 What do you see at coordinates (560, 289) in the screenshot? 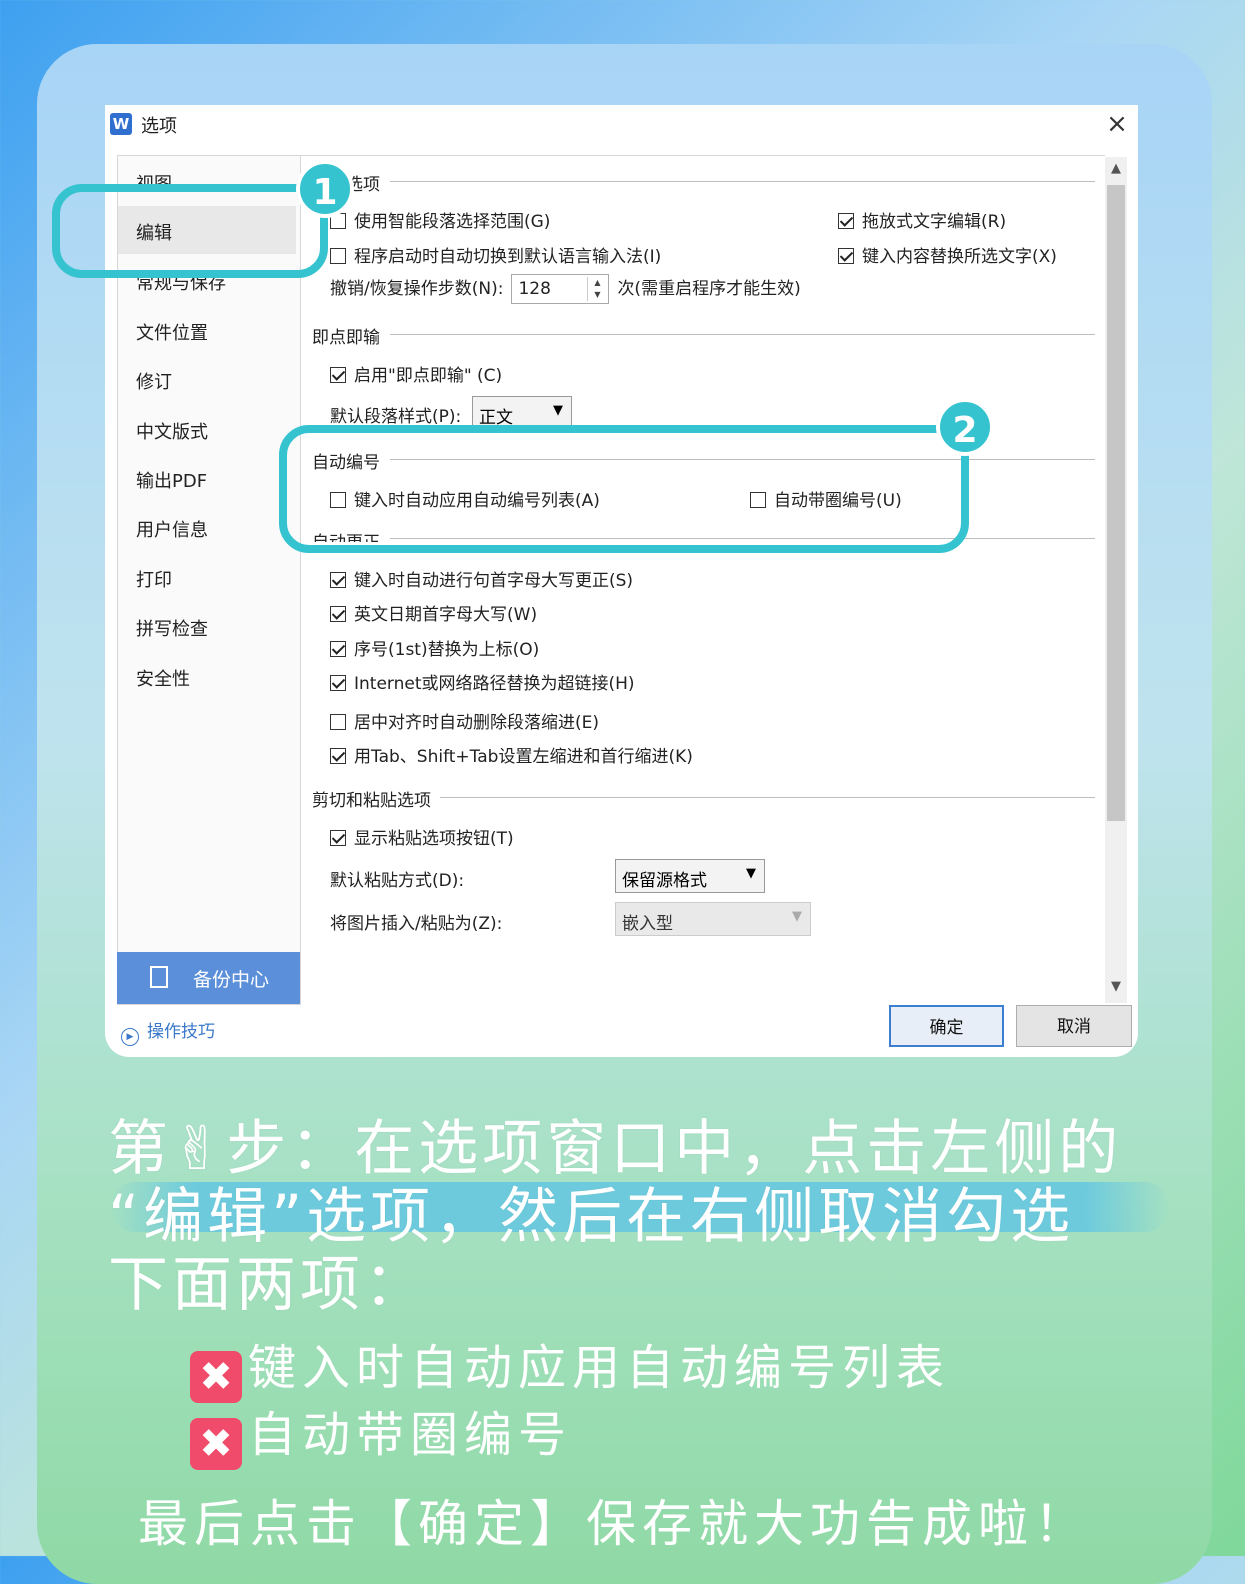
I see `undo-steps-stepper: 128 ▲ ▼` at bounding box center [560, 289].